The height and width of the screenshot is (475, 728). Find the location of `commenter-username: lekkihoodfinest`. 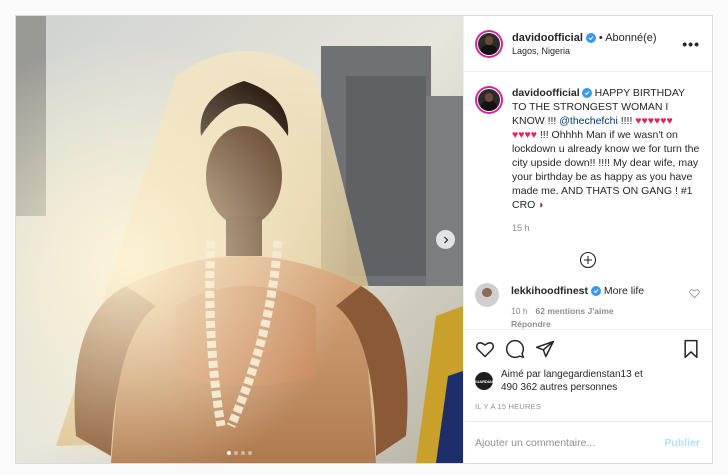

commenter-username: lekkihoodfinest is located at coordinates (549, 291).